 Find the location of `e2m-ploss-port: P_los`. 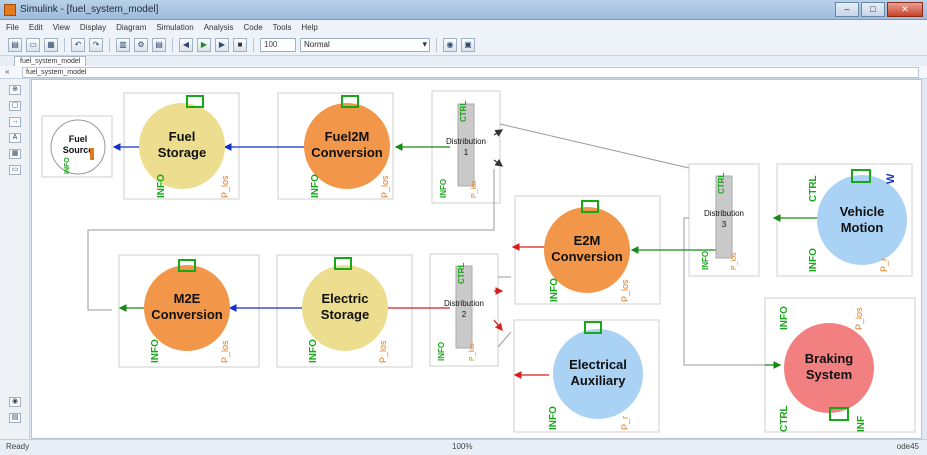

e2m-ploss-port: P_los is located at coordinates (625, 290).